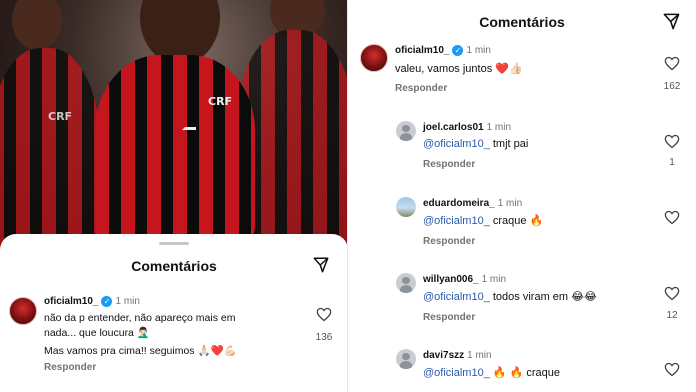 The height and width of the screenshot is (392, 696). Describe the element at coordinates (175, 150) in the screenshot. I see `player-center-jersey` at that location.